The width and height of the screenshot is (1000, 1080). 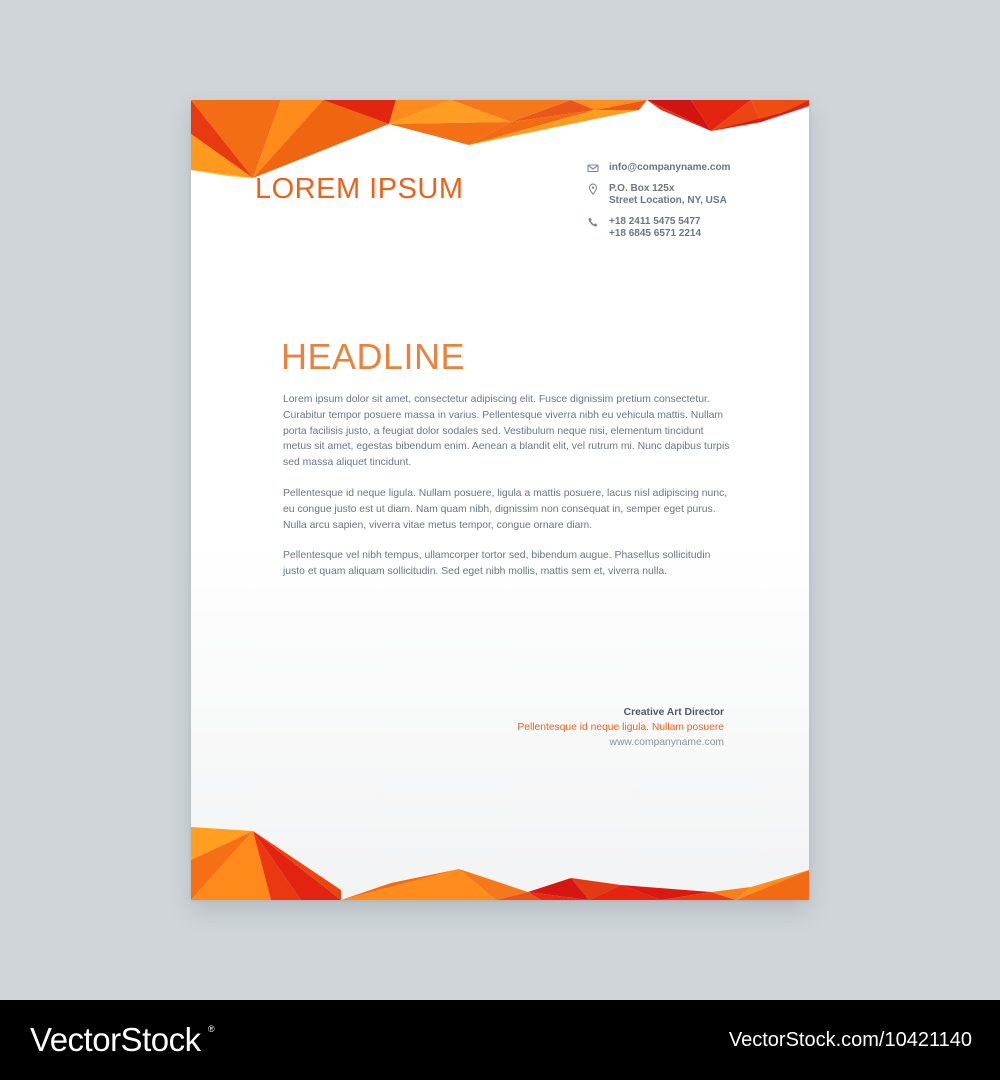 I want to click on contact-phone-row: +18 2411 5475 5477 +18 6845 6571 2214, so click(x=692, y=228).